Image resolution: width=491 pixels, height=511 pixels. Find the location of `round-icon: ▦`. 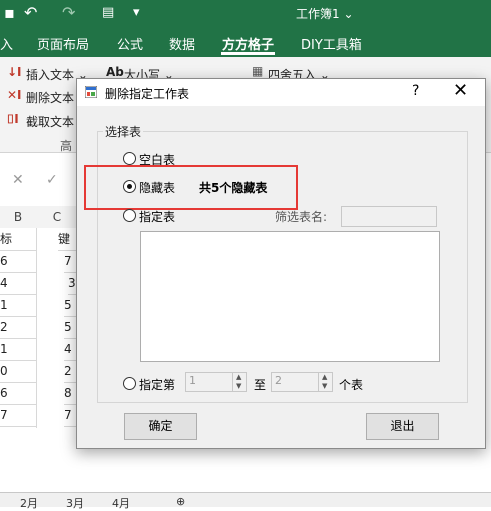

round-icon: ▦ is located at coordinates (258, 71).